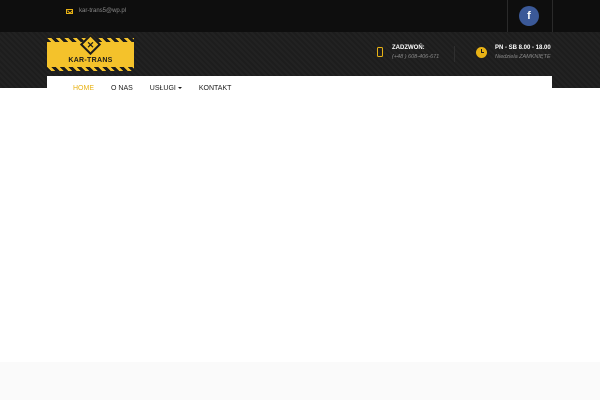 This screenshot has width=600, height=400. Describe the element at coordinates (523, 57) in the screenshot. I see `hours-sub: Niedziela ZAMKNIĘTE` at that location.